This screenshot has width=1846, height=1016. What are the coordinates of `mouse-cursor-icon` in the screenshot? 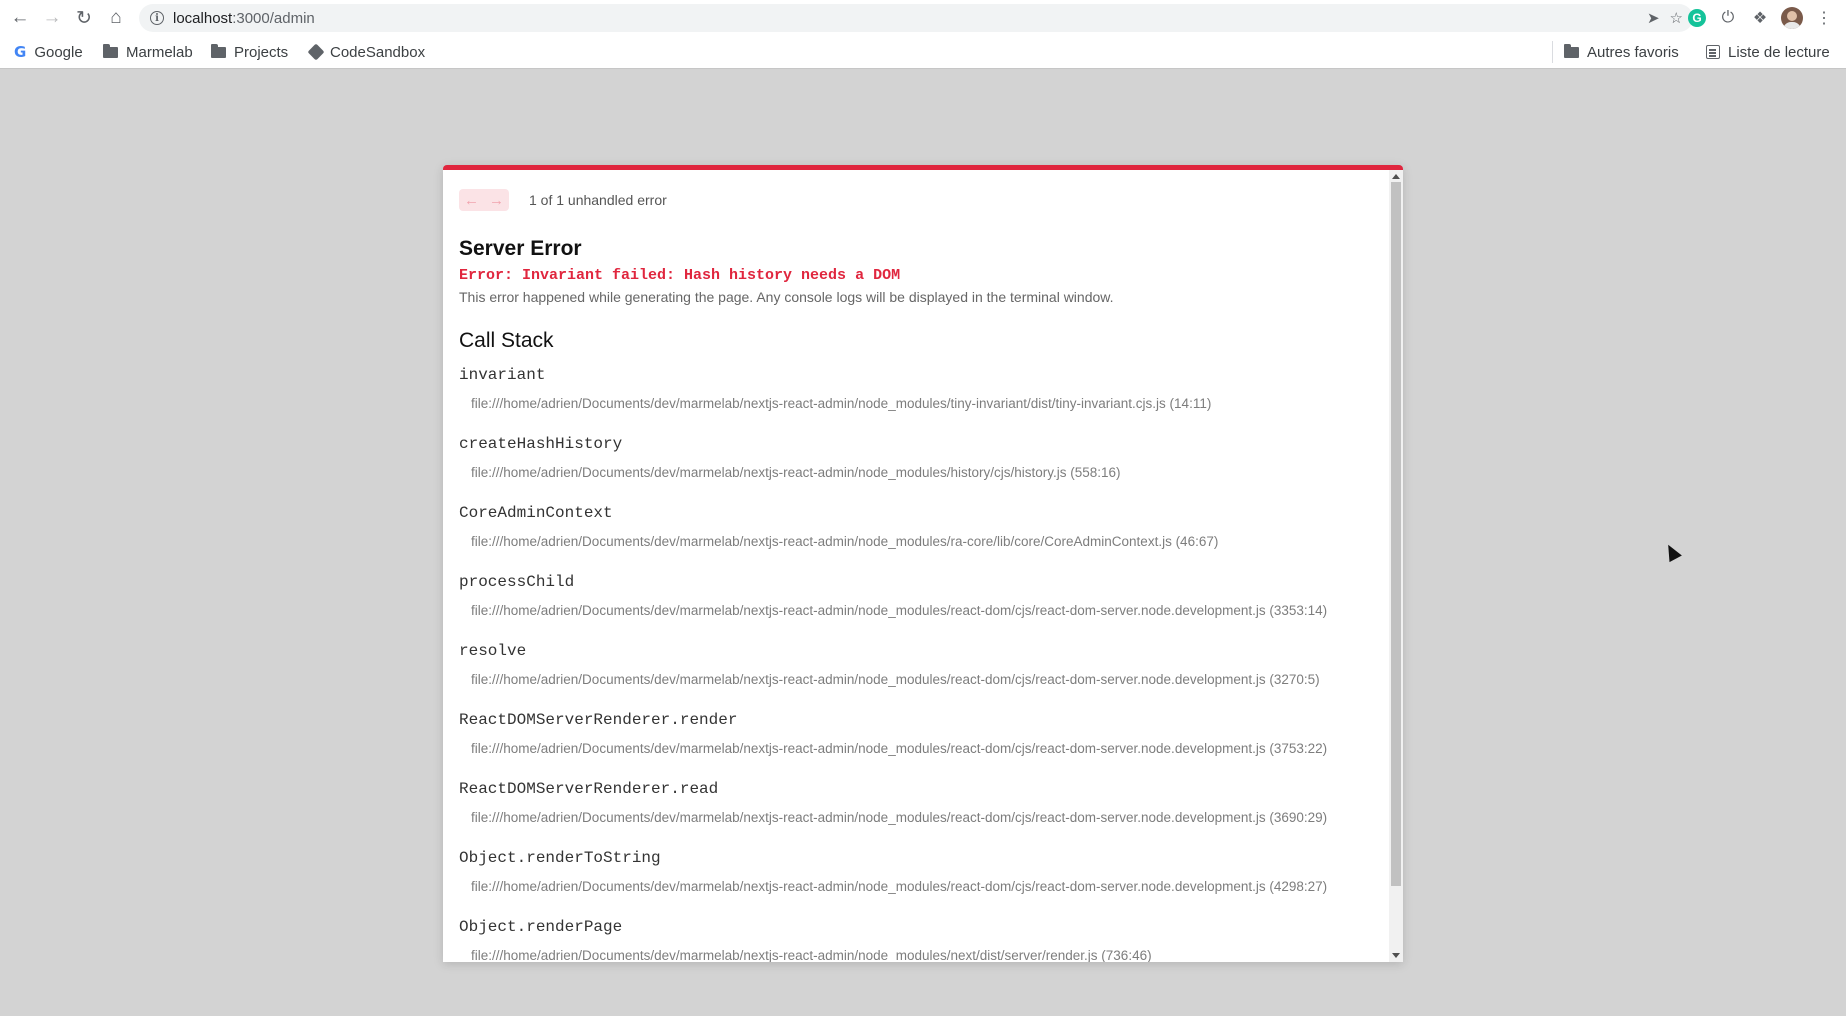 It's located at (1672, 552).